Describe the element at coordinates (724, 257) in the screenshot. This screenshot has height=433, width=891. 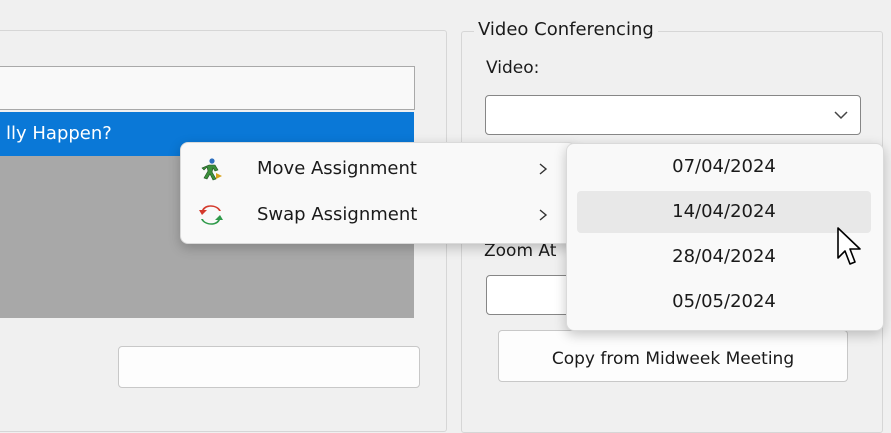
I see `submenu-item-date: 28/04/2024` at that location.